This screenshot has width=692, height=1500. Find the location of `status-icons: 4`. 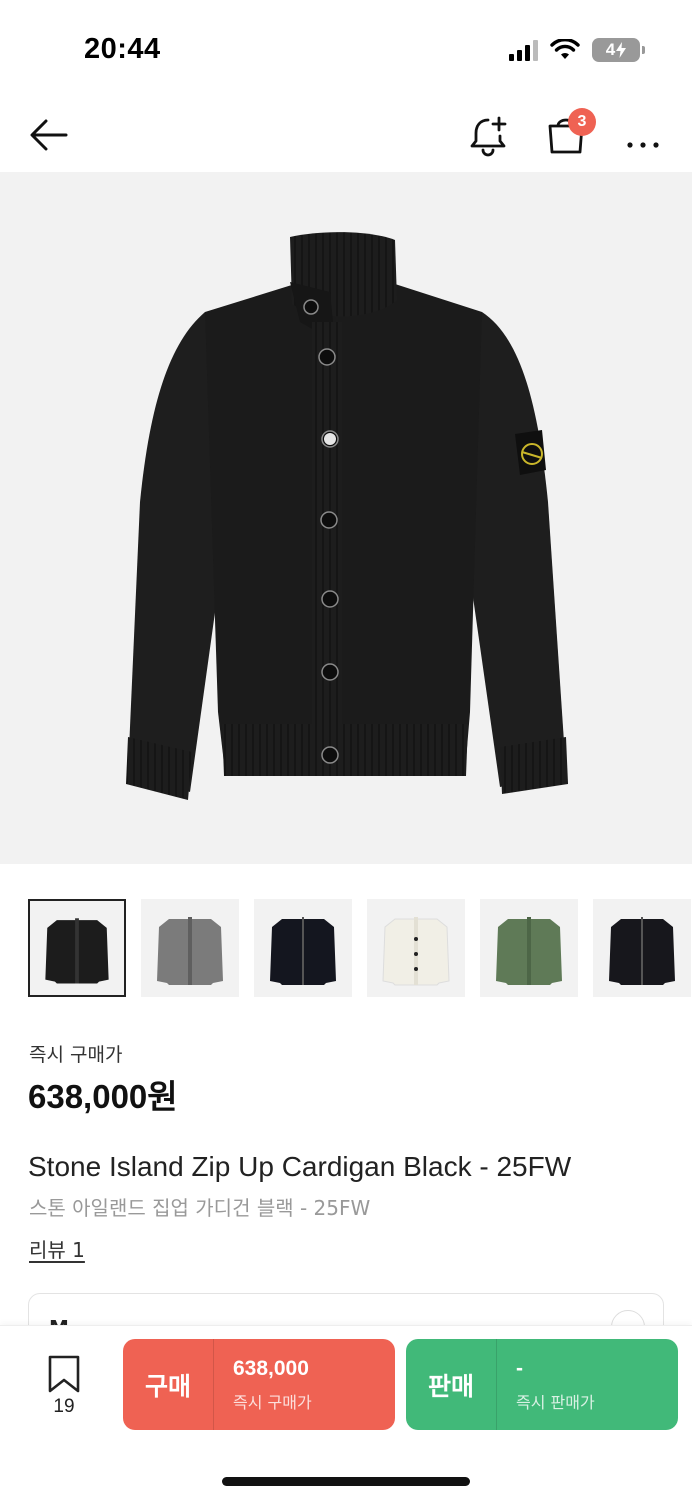

status-icons: 4 is located at coordinates (577, 50).